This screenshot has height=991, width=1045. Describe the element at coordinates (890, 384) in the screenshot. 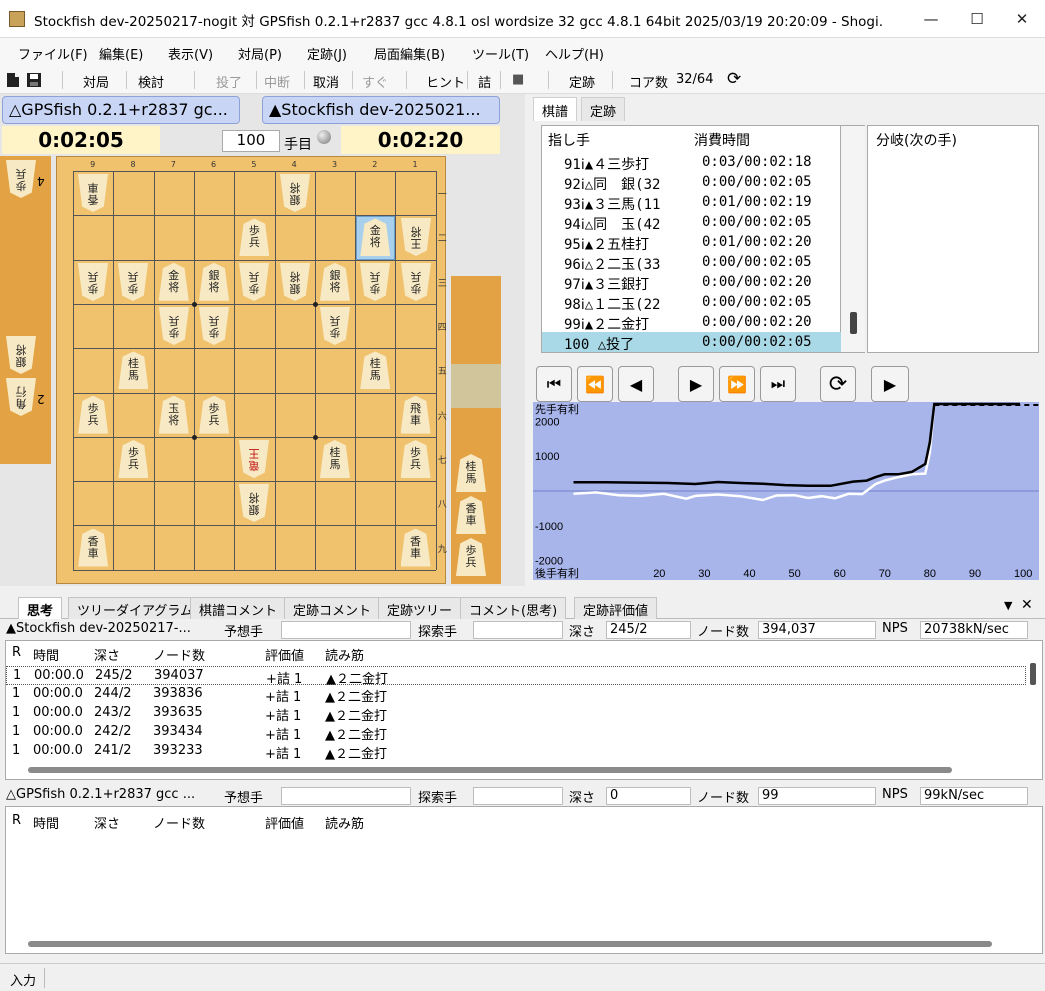

I see `play-button: ▶` at that location.